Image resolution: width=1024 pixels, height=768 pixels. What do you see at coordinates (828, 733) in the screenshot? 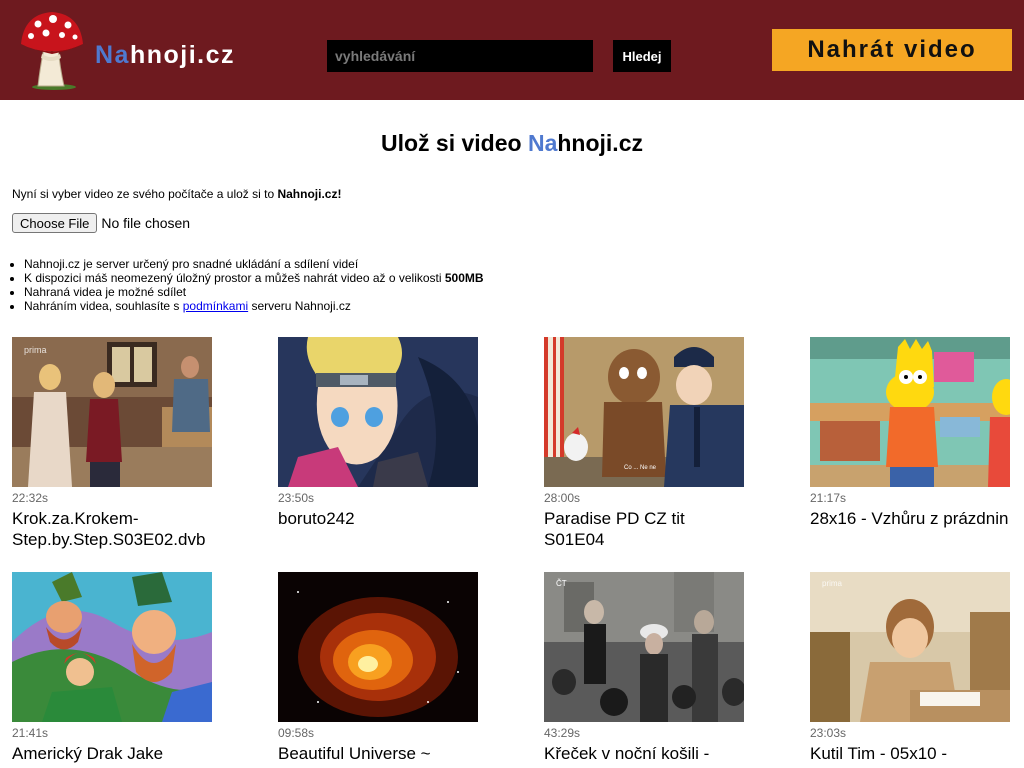
I see `video-duration: 23:03s` at bounding box center [828, 733].